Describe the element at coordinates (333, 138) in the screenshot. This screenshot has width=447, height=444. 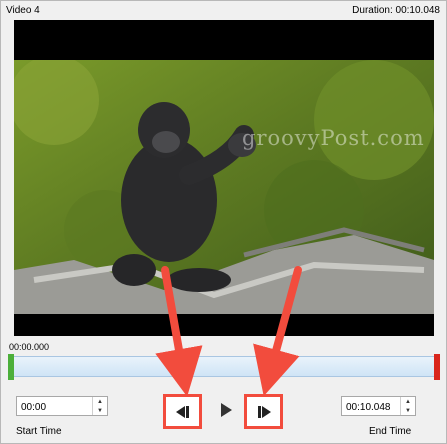
I see `watermark: groovyPost.com` at that location.